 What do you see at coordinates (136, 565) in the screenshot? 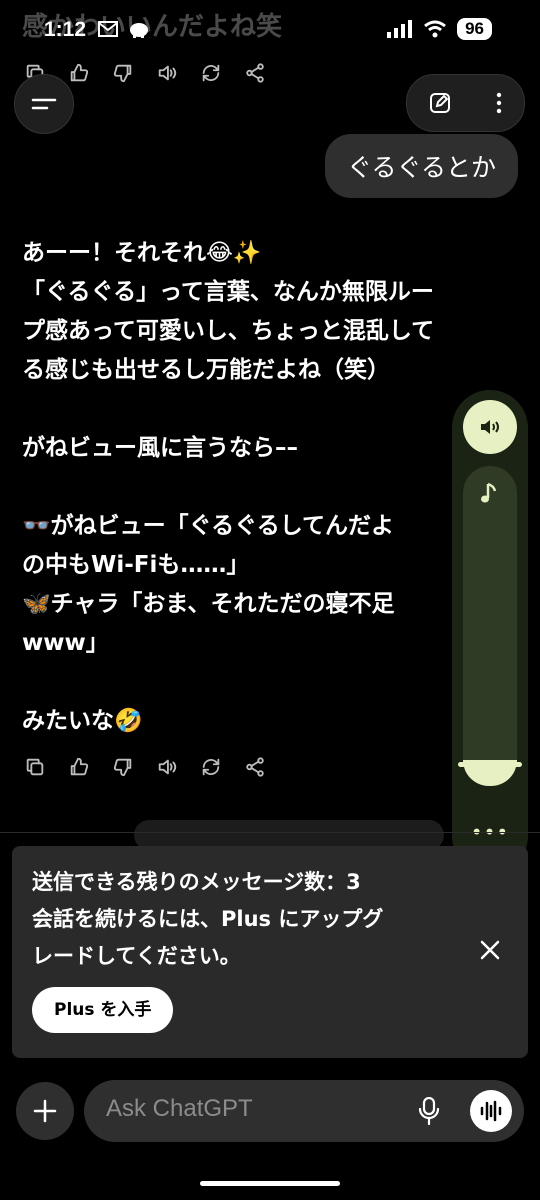
I see `assistant-line: の中もWi-Fiも……」` at bounding box center [136, 565].